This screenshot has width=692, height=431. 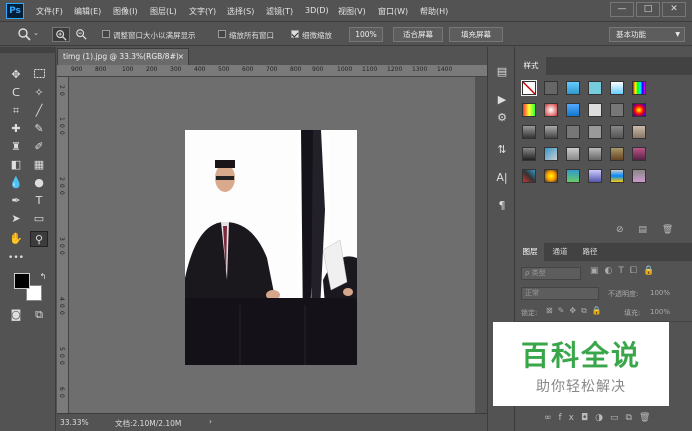 I want to click on menu-image: 图像(I), so click(x=125, y=11).